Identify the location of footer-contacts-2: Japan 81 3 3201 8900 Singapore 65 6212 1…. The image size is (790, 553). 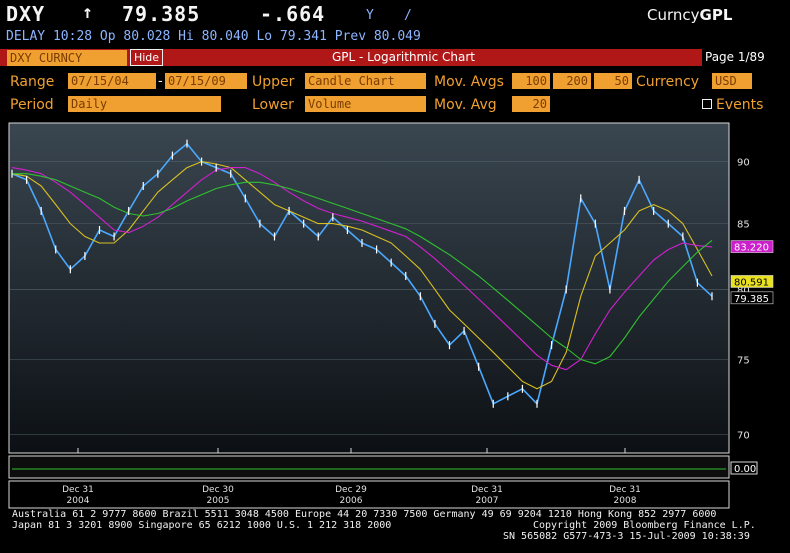
(202, 525).